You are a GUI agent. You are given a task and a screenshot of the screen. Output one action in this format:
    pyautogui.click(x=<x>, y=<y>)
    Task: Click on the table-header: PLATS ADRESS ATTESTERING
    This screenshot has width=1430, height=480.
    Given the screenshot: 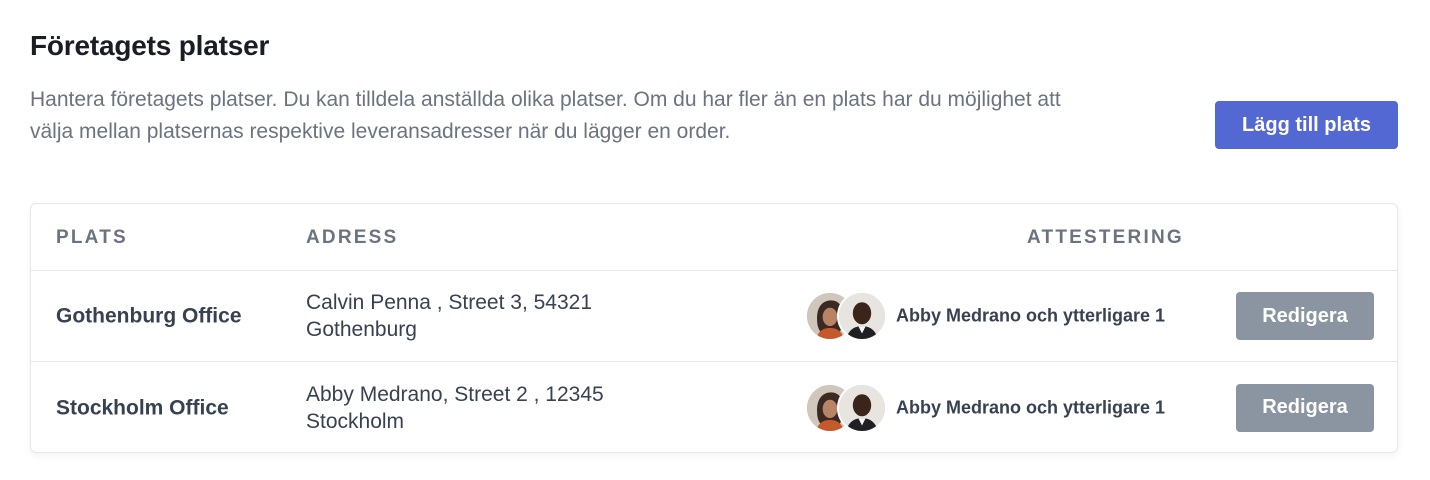 What is the action you would take?
    pyautogui.click(x=714, y=237)
    